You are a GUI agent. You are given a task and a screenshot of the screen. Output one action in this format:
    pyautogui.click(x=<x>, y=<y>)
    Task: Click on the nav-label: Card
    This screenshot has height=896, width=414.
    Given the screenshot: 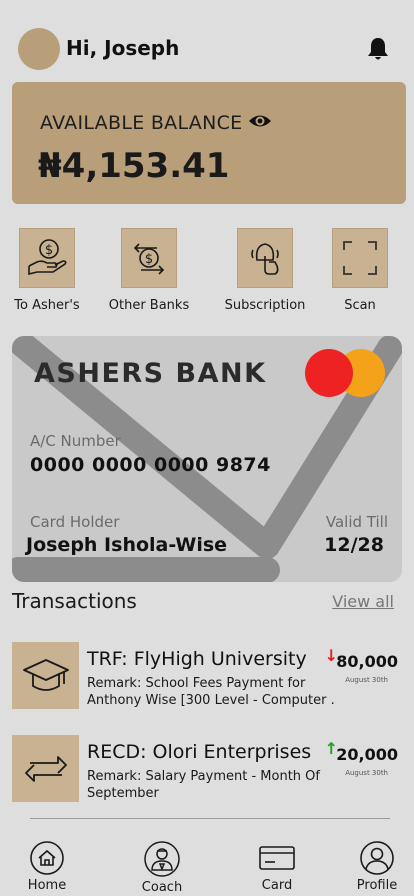 What is the action you would take?
    pyautogui.click(x=277, y=885)
    